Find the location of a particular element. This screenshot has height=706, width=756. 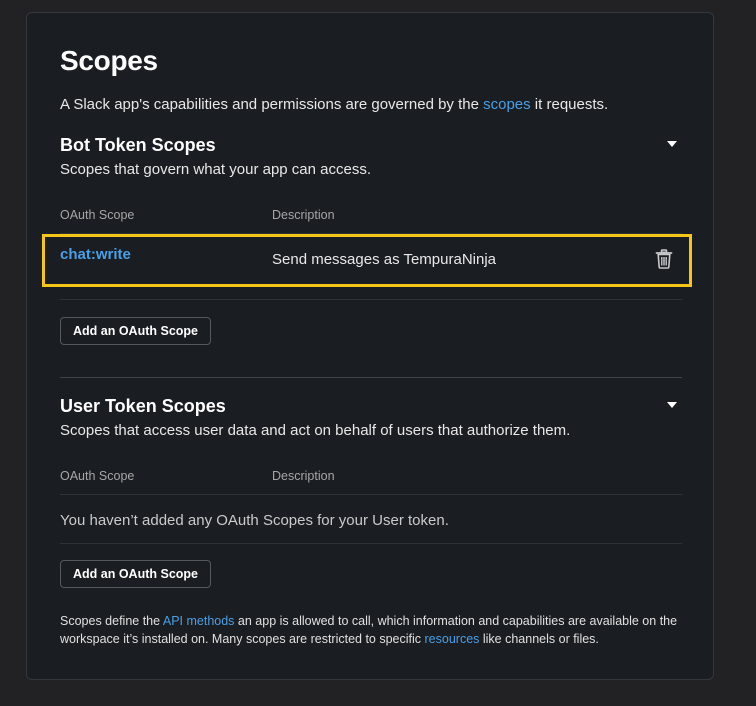

trash-icon is located at coordinates (664, 259).